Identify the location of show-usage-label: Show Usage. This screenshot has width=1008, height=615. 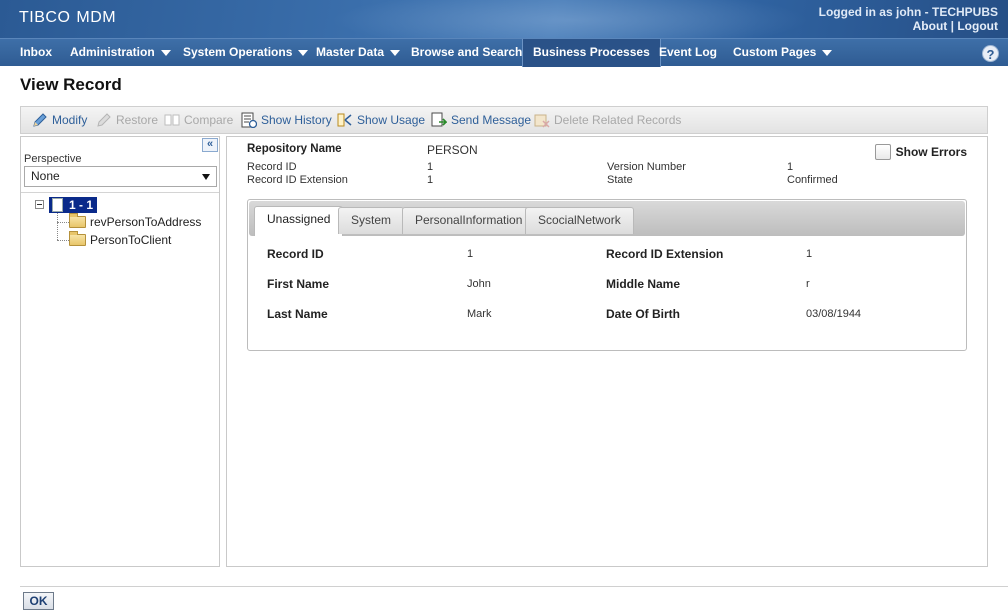
(391, 120).